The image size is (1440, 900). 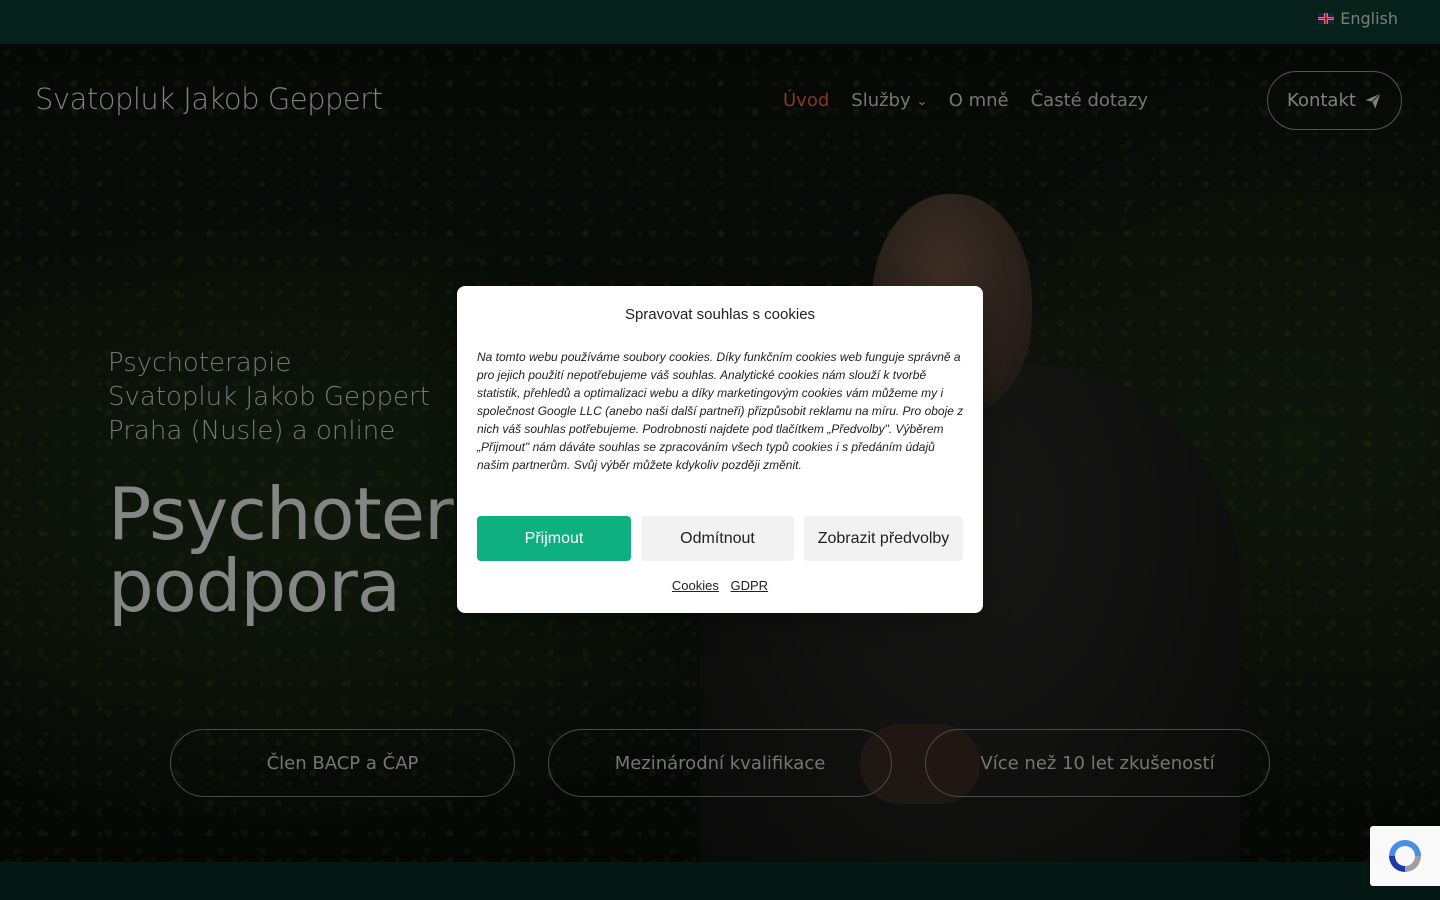 I want to click on cookie-preferences-button: Zobrazit předvolby, so click(x=883, y=538).